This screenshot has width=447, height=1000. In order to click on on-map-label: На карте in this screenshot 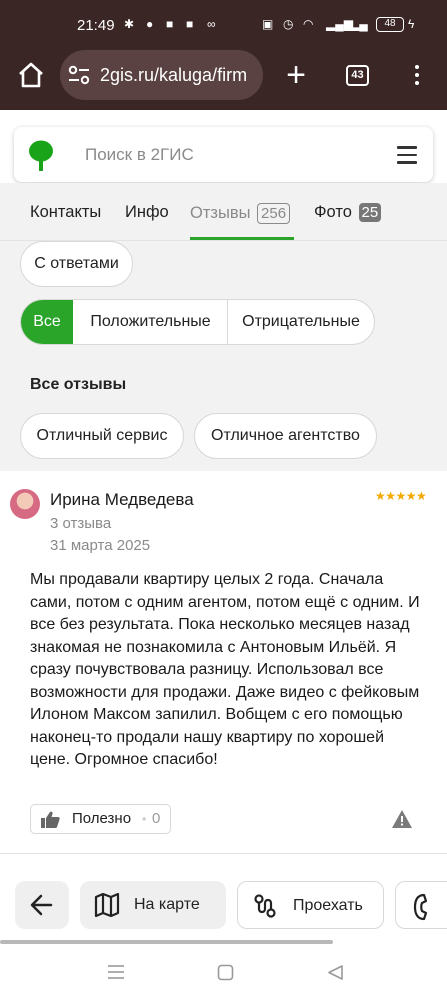, I will do `click(167, 904)`.